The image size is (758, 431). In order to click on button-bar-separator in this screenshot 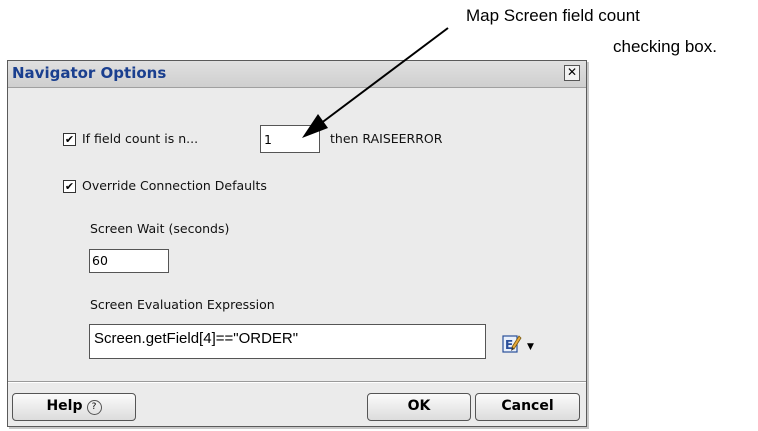, I will do `click(297, 382)`.